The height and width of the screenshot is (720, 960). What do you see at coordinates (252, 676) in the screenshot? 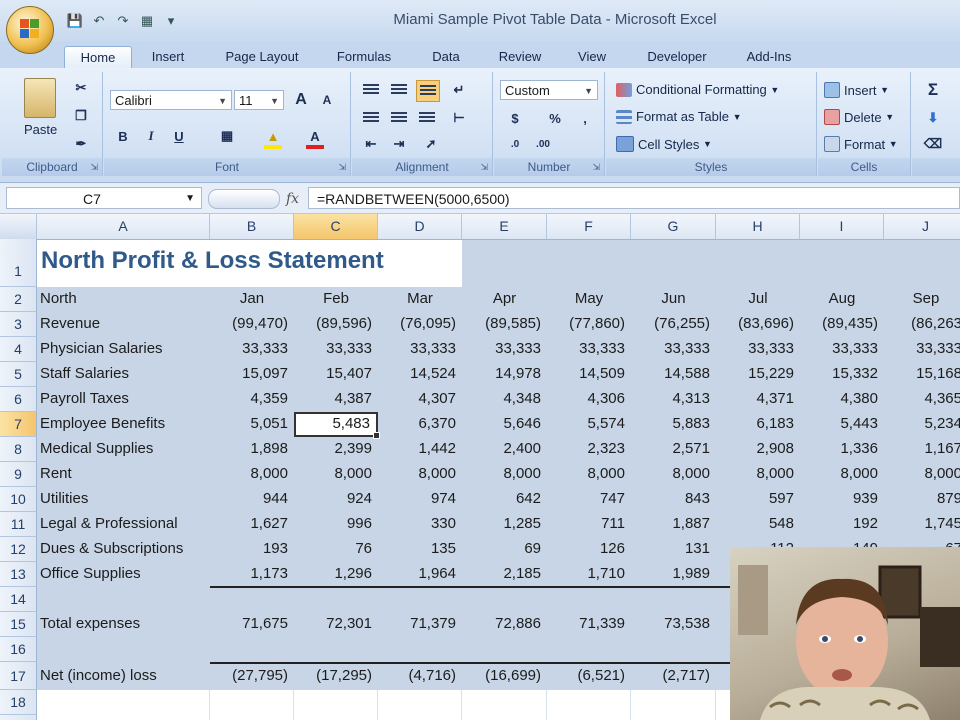
I see `value-cell: (27,795)` at bounding box center [252, 676].